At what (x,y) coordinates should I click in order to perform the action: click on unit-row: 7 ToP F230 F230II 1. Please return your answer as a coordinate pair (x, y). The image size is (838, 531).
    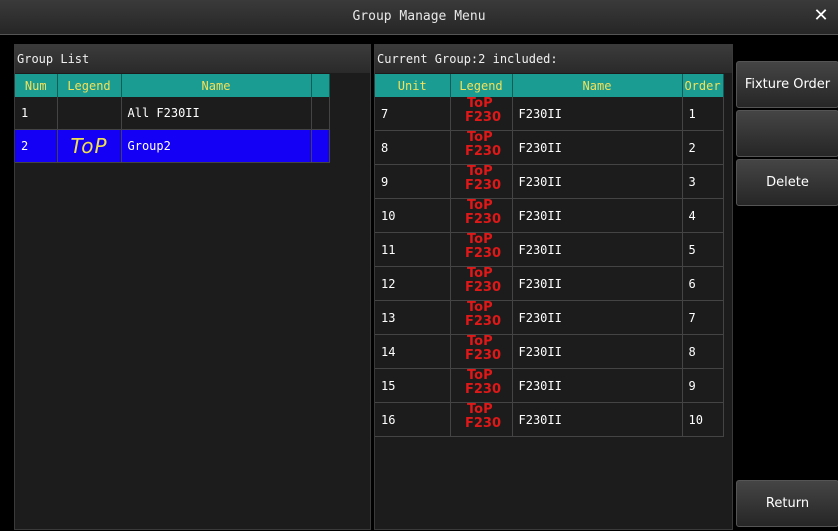
    Looking at the image, I should click on (549, 113).